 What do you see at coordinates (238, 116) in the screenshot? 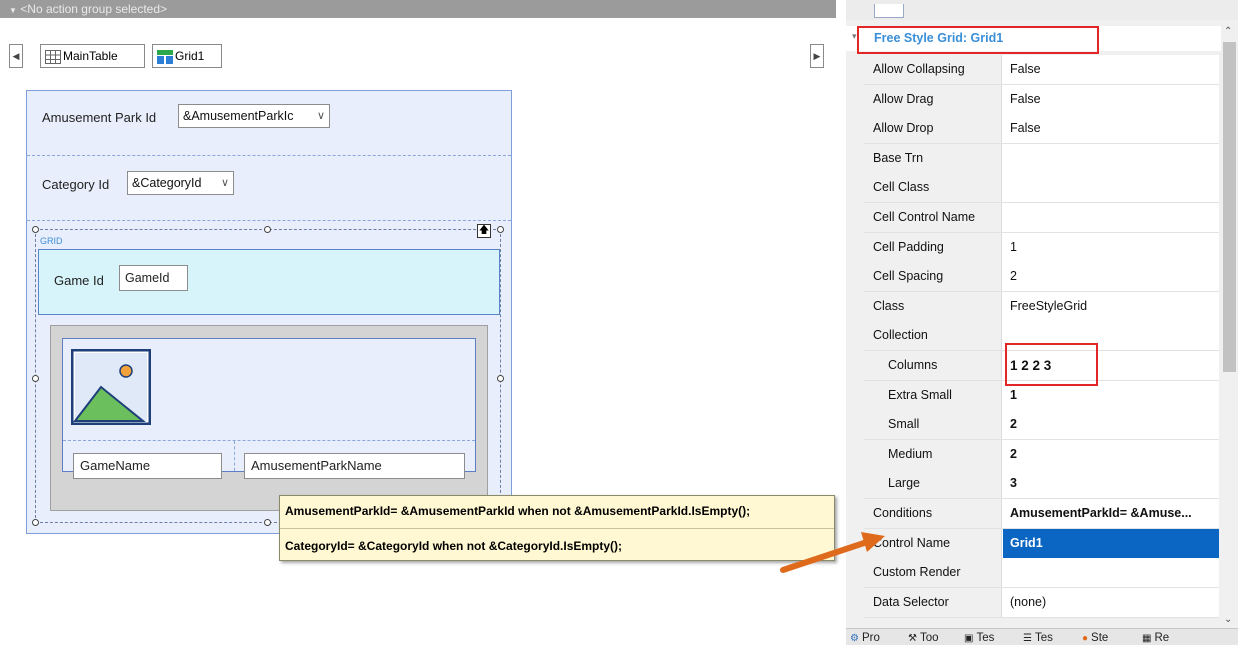
I see `amusement-park-id-value: &AmusementParkIc` at bounding box center [238, 116].